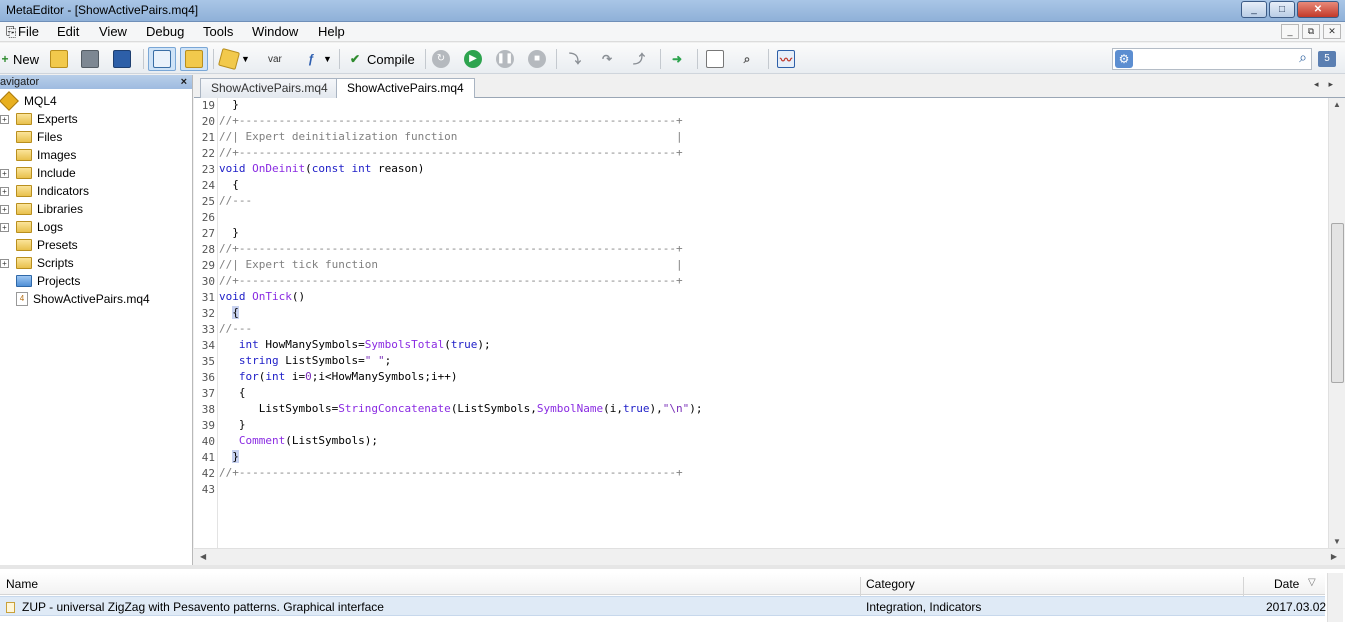 This screenshot has height=622, width=1345. I want to click on code-line: void OnDeinit(const int reason), so click(321, 169).